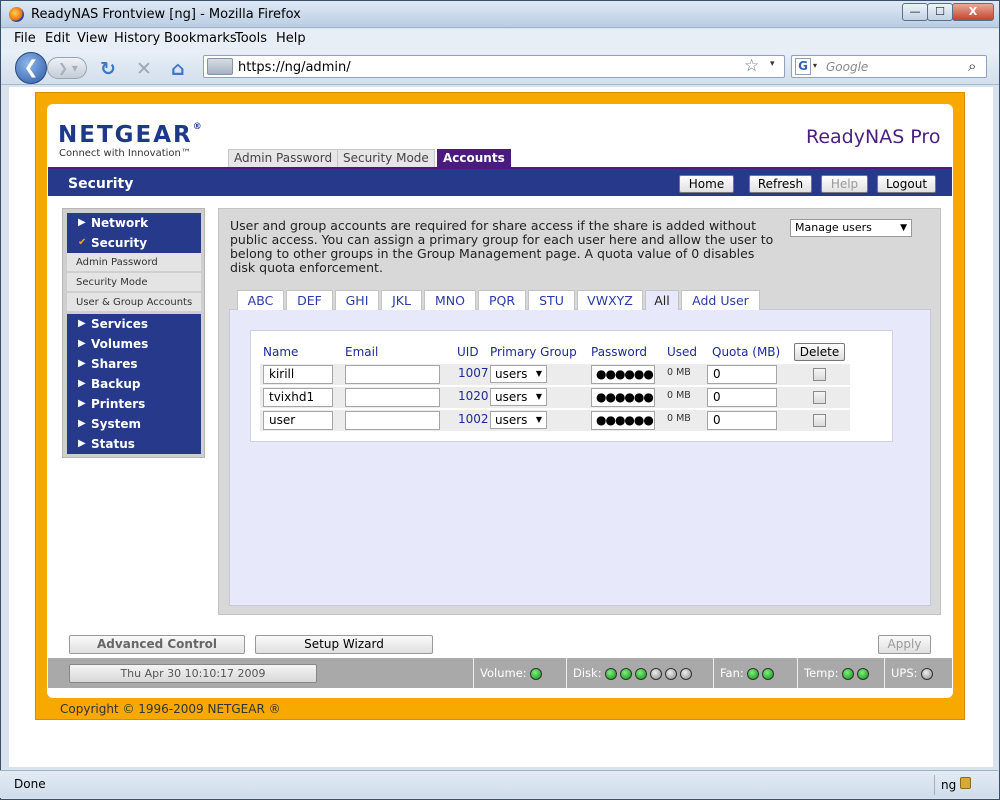 Image resolution: width=1000 pixels, height=800 pixels. I want to click on bookmark-star-icon: ☆, so click(751, 66).